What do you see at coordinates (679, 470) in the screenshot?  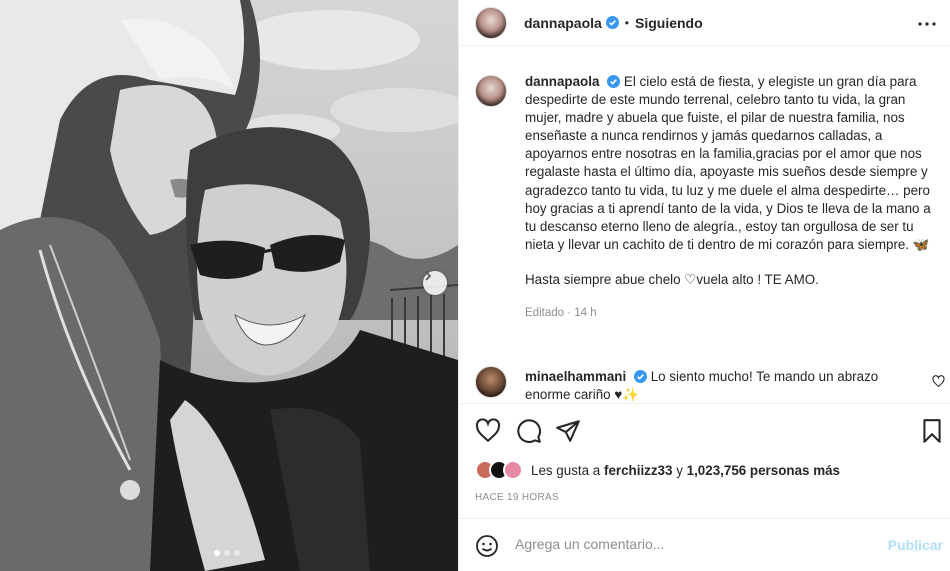 I see `likes-and: y` at bounding box center [679, 470].